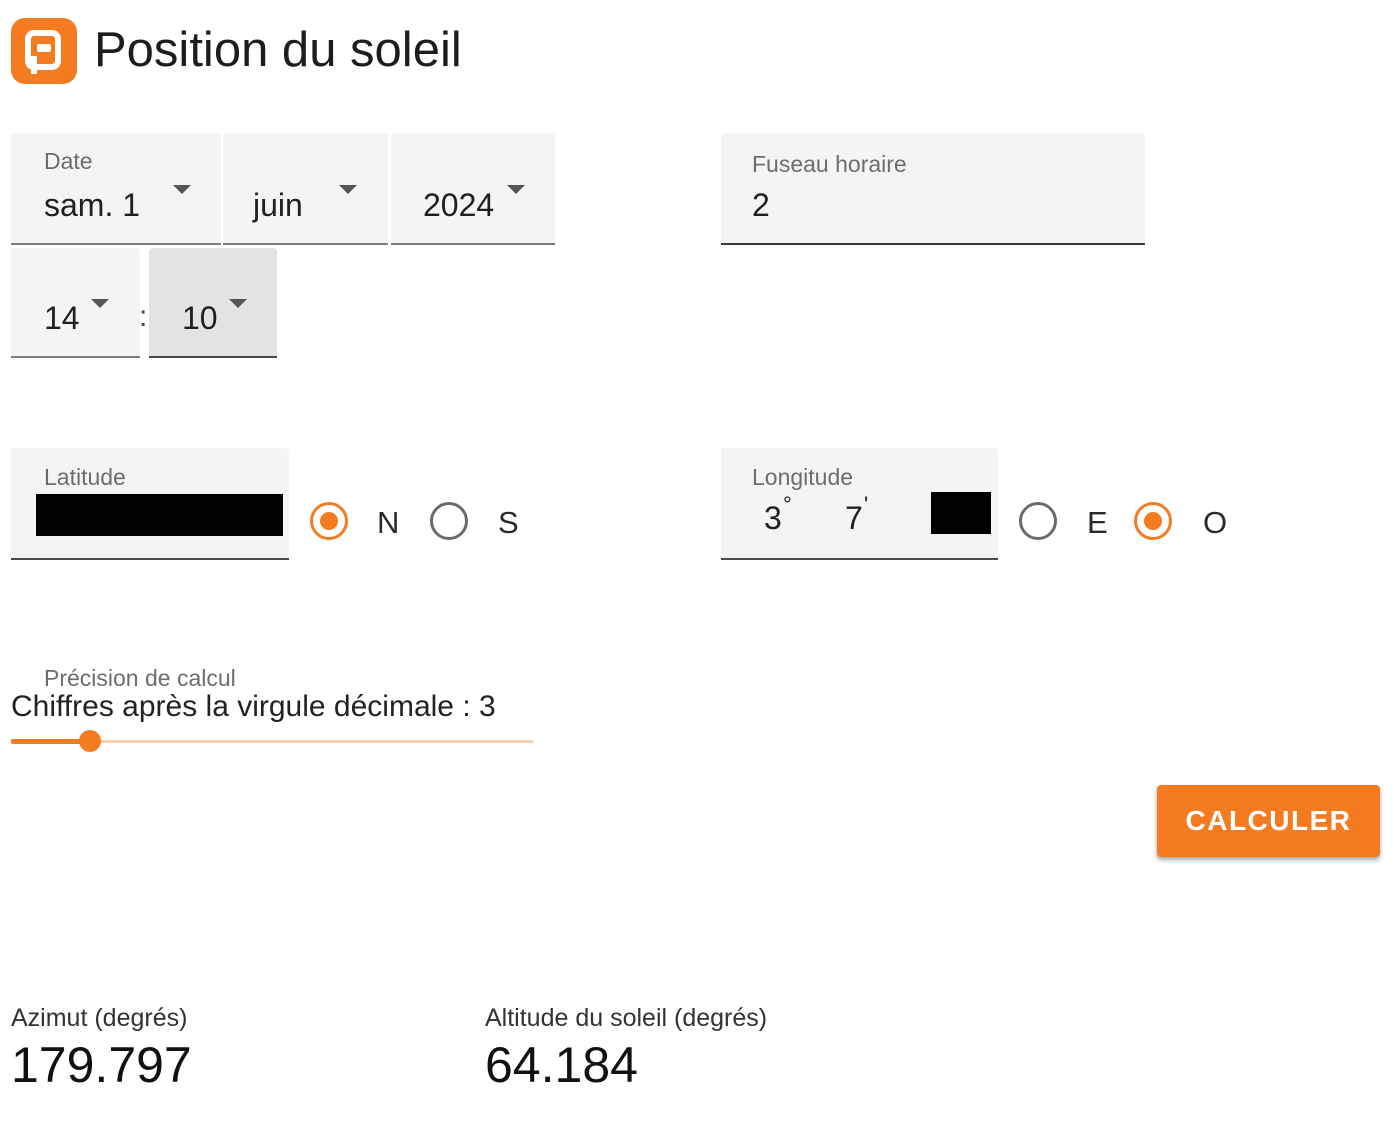  Describe the element at coordinates (90, 741) in the screenshot. I see `precision-slider-thumb` at that location.